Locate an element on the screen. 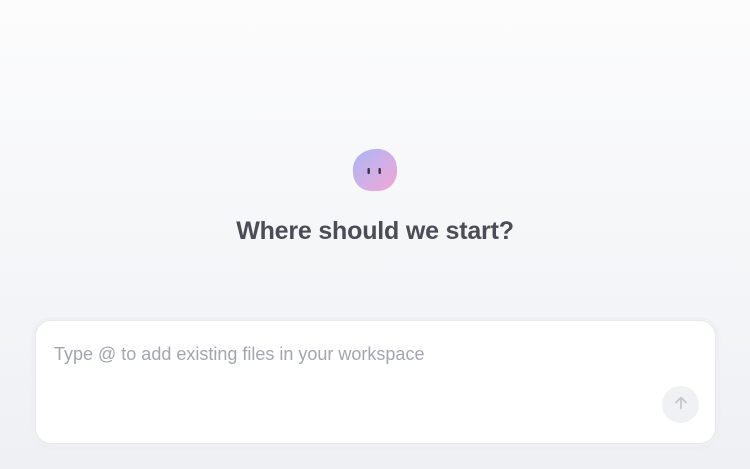 This screenshot has height=469, width=750. arrow-up-icon is located at coordinates (681, 404).